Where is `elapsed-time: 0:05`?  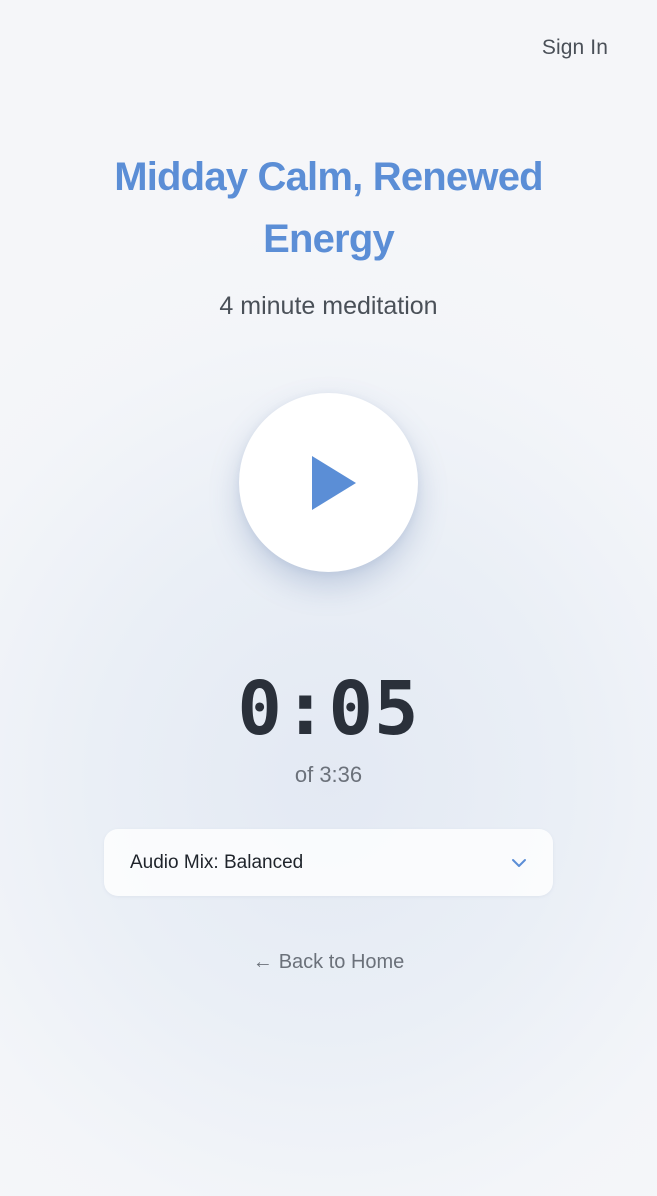 elapsed-time: 0:05 is located at coordinates (328, 709).